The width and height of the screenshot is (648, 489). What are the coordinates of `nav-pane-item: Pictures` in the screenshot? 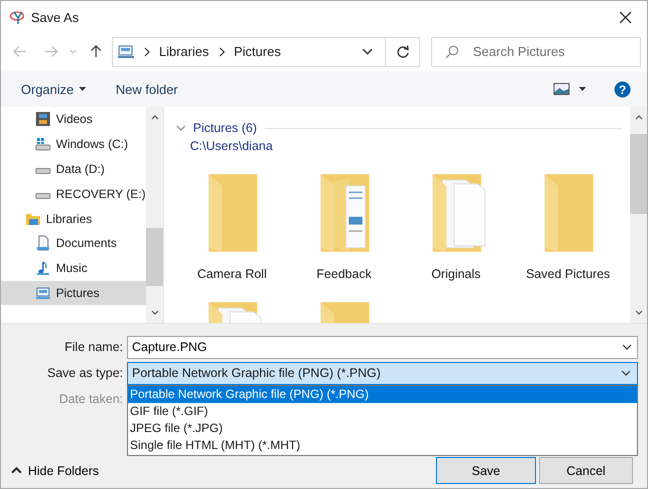 It's located at (73, 293).